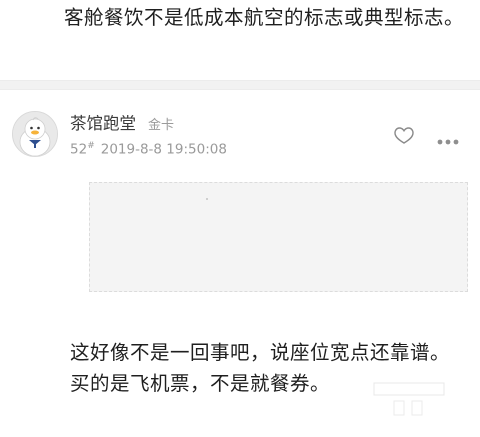  Describe the element at coordinates (240, 85) in the screenshot. I see `post-divider` at that location.